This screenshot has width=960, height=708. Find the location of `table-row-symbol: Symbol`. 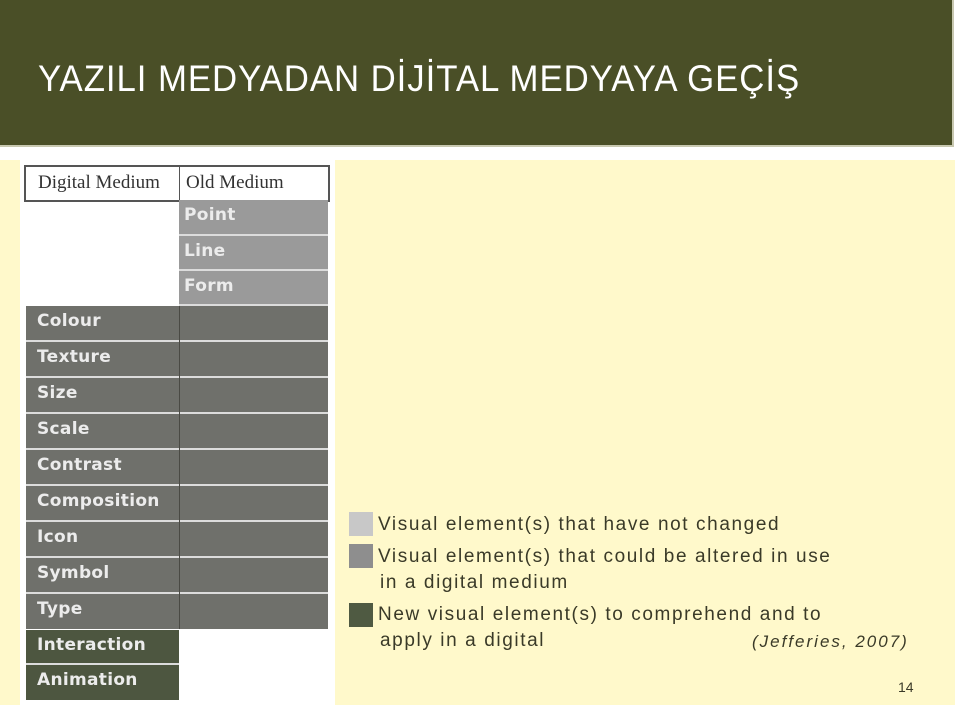

table-row-symbol: Symbol is located at coordinates (177, 576).